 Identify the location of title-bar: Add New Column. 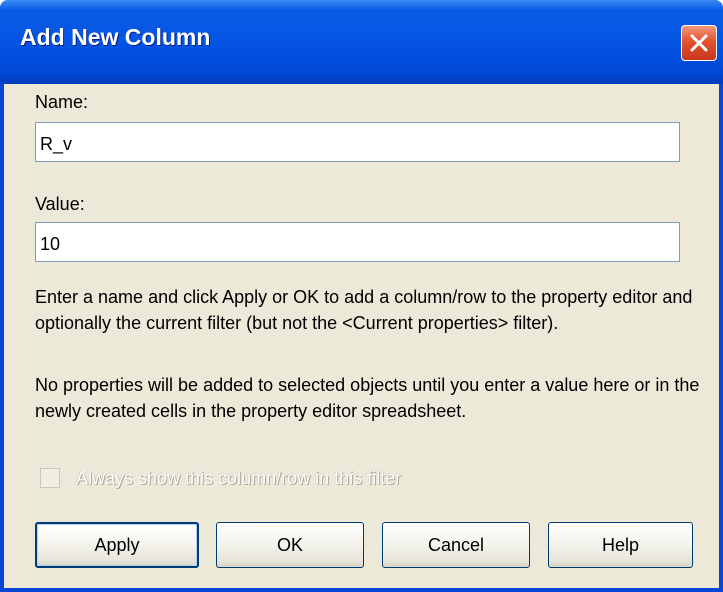
(361, 42).